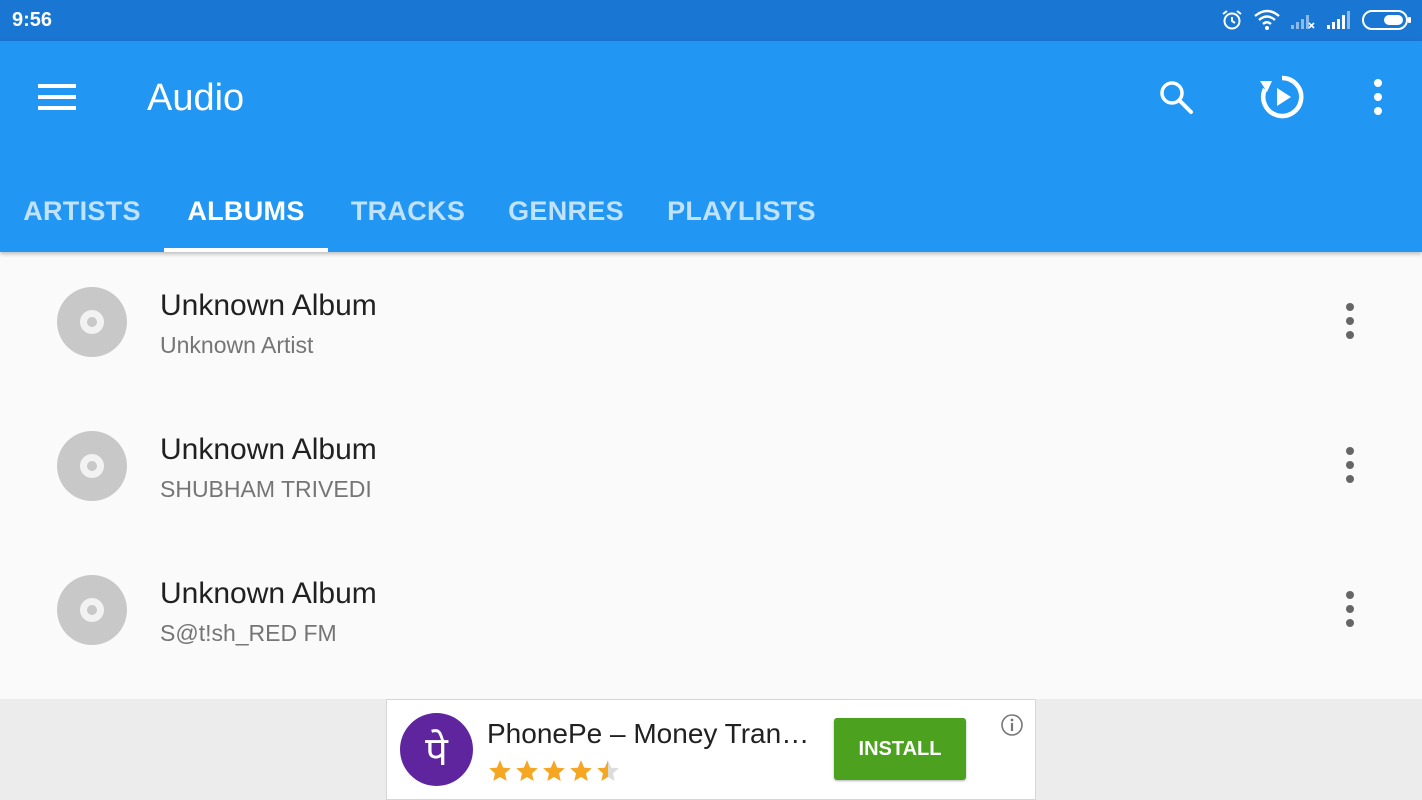 Image resolution: width=1422 pixels, height=800 pixels. What do you see at coordinates (246, 211) in the screenshot?
I see `tab-albums: ALBUMS` at bounding box center [246, 211].